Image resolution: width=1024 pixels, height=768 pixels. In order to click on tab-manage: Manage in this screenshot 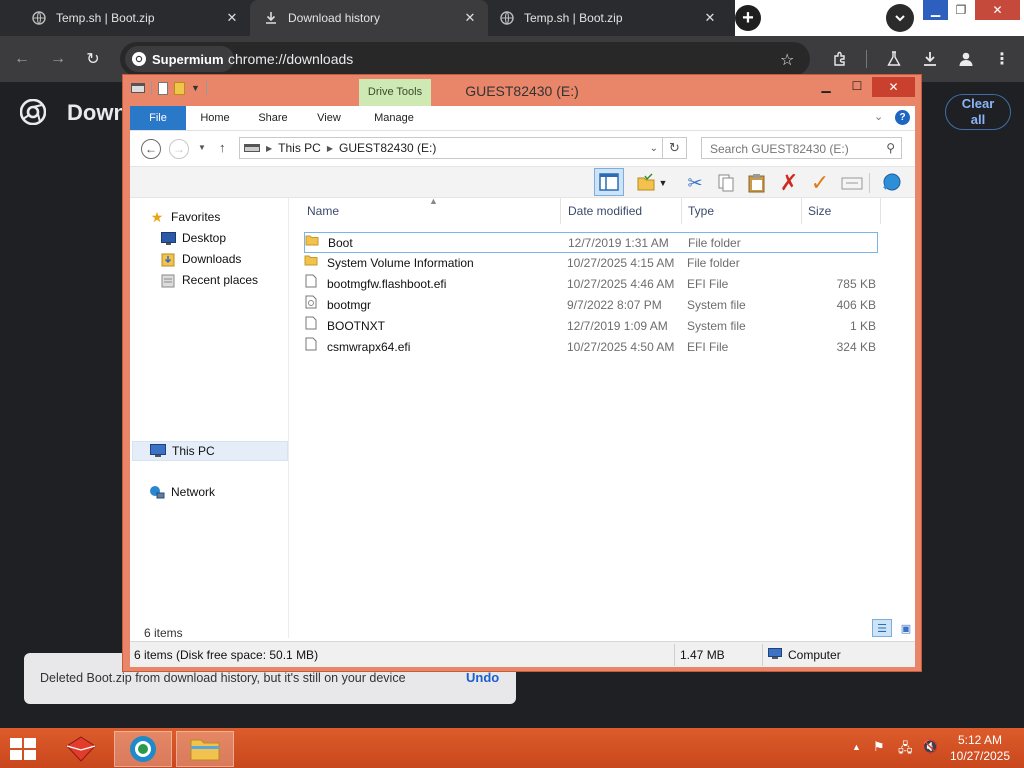, I will do `click(394, 118)`.